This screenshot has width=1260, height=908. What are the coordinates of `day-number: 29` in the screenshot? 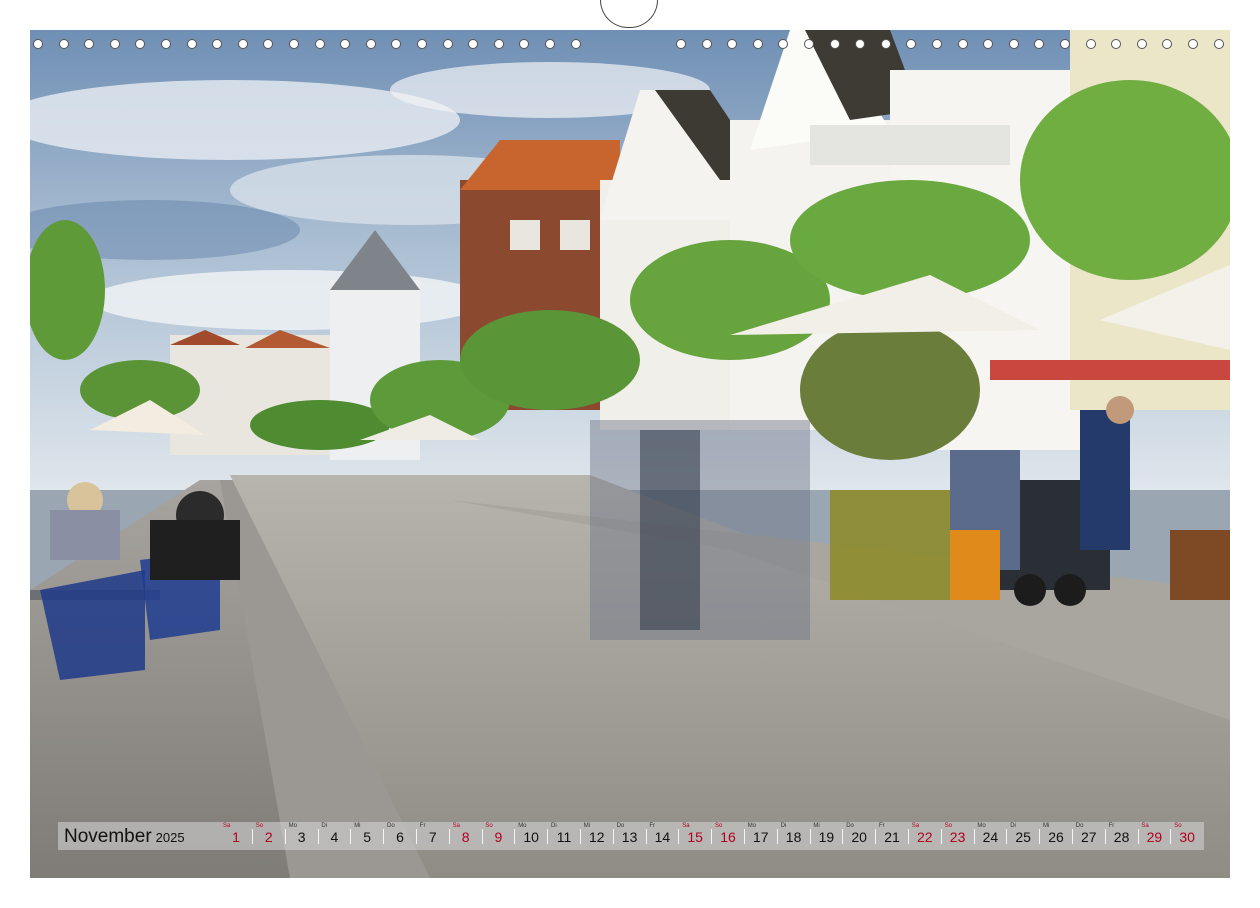 It's located at (1154, 837).